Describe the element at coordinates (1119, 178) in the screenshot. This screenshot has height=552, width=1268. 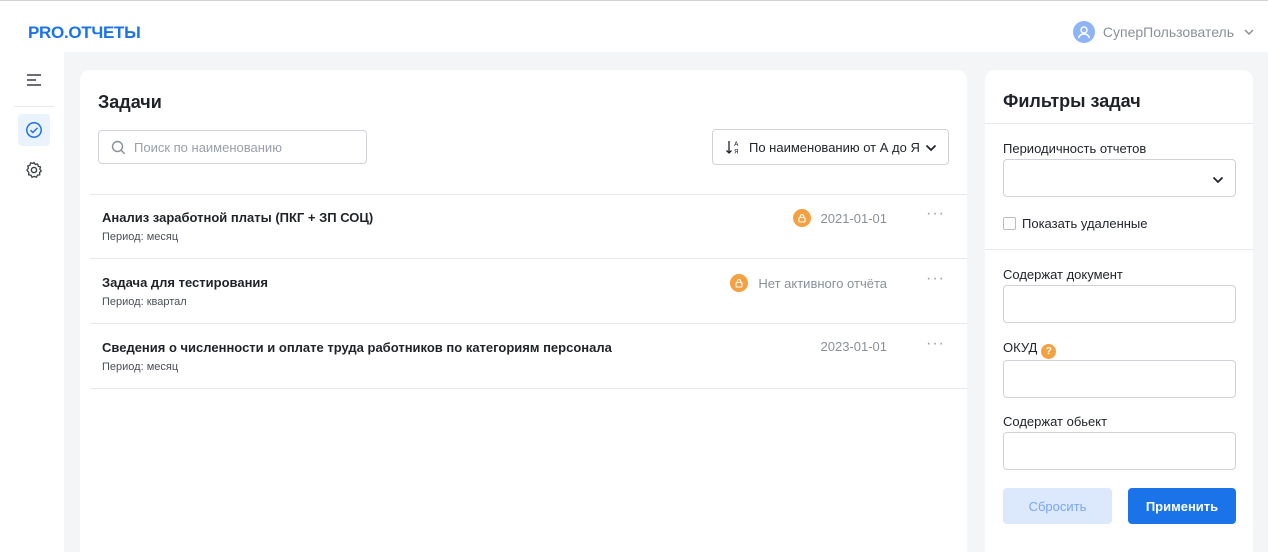
I see `periodicity-select` at that location.